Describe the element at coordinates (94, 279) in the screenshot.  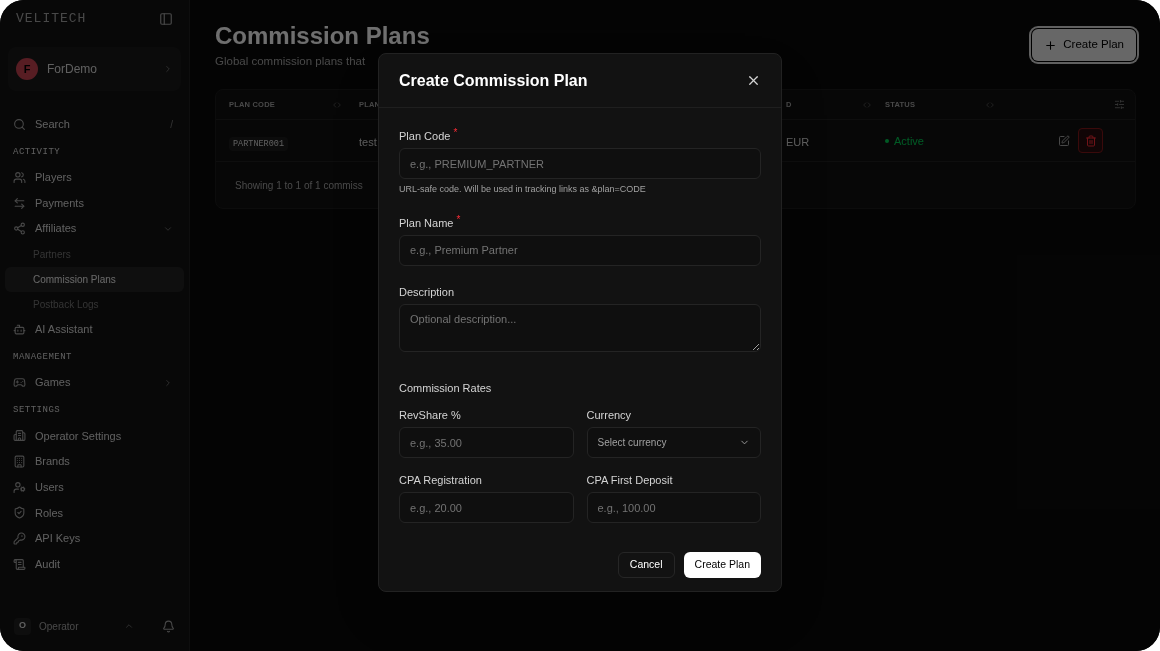
I see `sidebar-subitem: Commission Plans` at that location.